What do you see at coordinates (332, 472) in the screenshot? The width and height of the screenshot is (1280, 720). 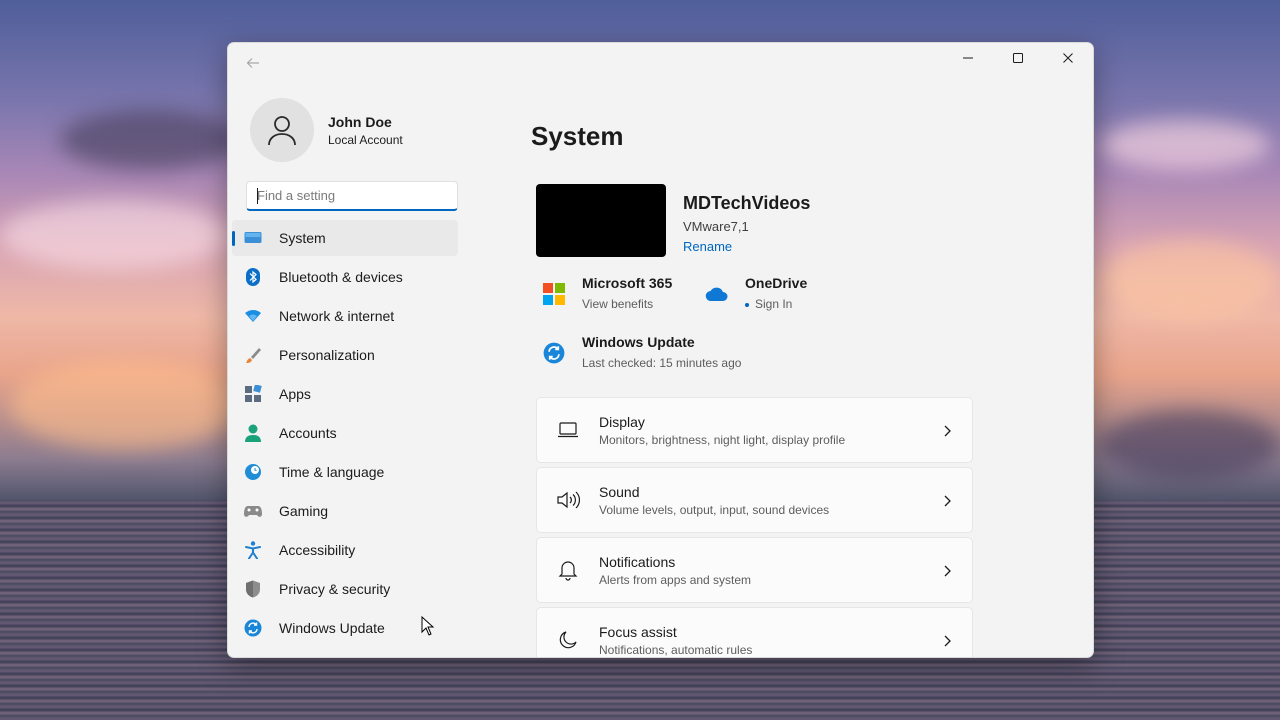 I see `sidebar-item-label: Time & language` at bounding box center [332, 472].